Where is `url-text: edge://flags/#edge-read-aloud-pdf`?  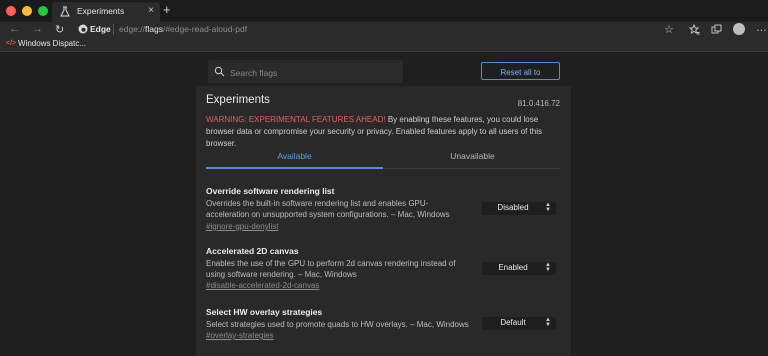
url-text: edge://flags/#edge-read-aloud-pdf is located at coordinates (183, 29).